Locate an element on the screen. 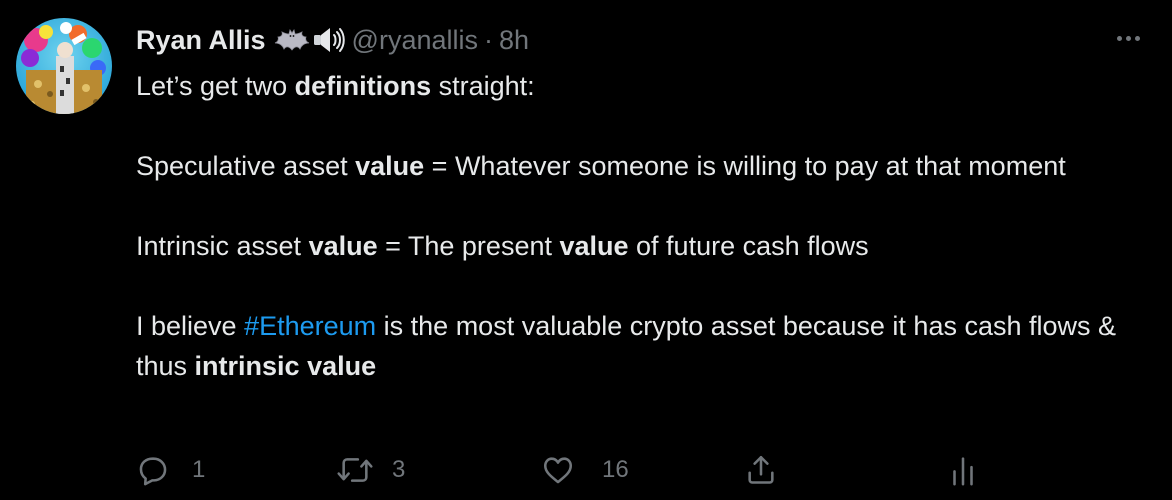 Image resolution: width=1172 pixels, height=500 pixels. name-emojis is located at coordinates (310, 40).